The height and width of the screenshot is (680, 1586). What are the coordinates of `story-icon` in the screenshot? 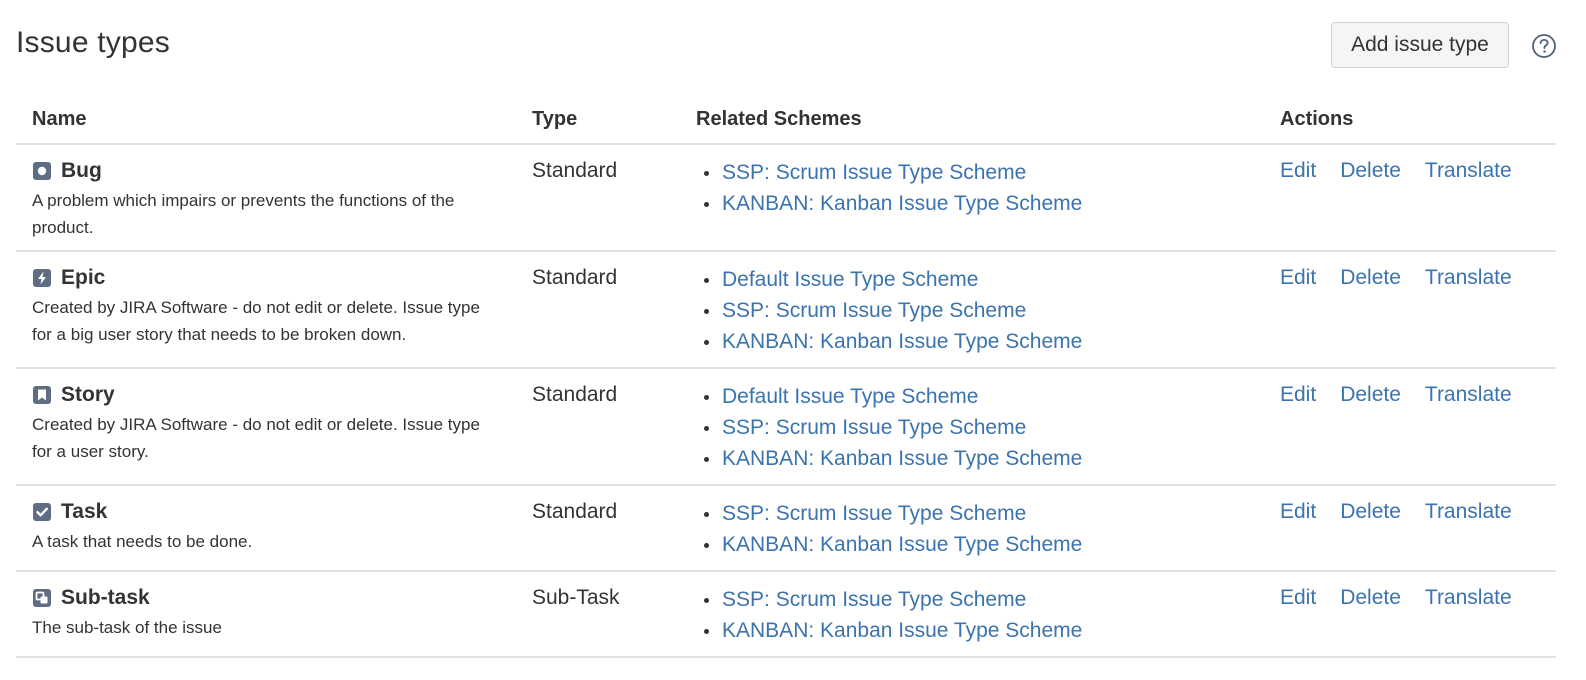 It's located at (42, 395).